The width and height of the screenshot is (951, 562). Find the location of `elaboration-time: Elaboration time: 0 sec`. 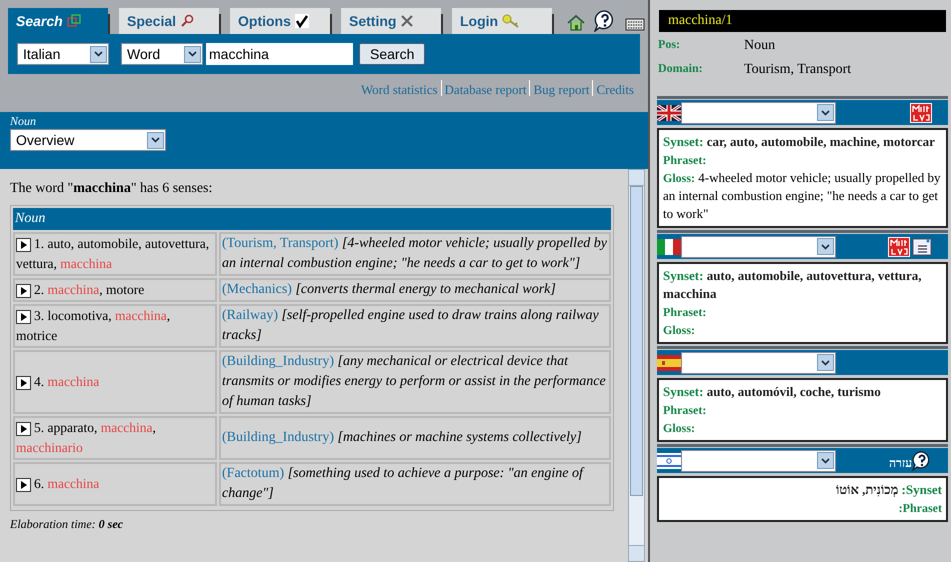

elaboration-time: Elaboration time: 0 sec is located at coordinates (67, 524).